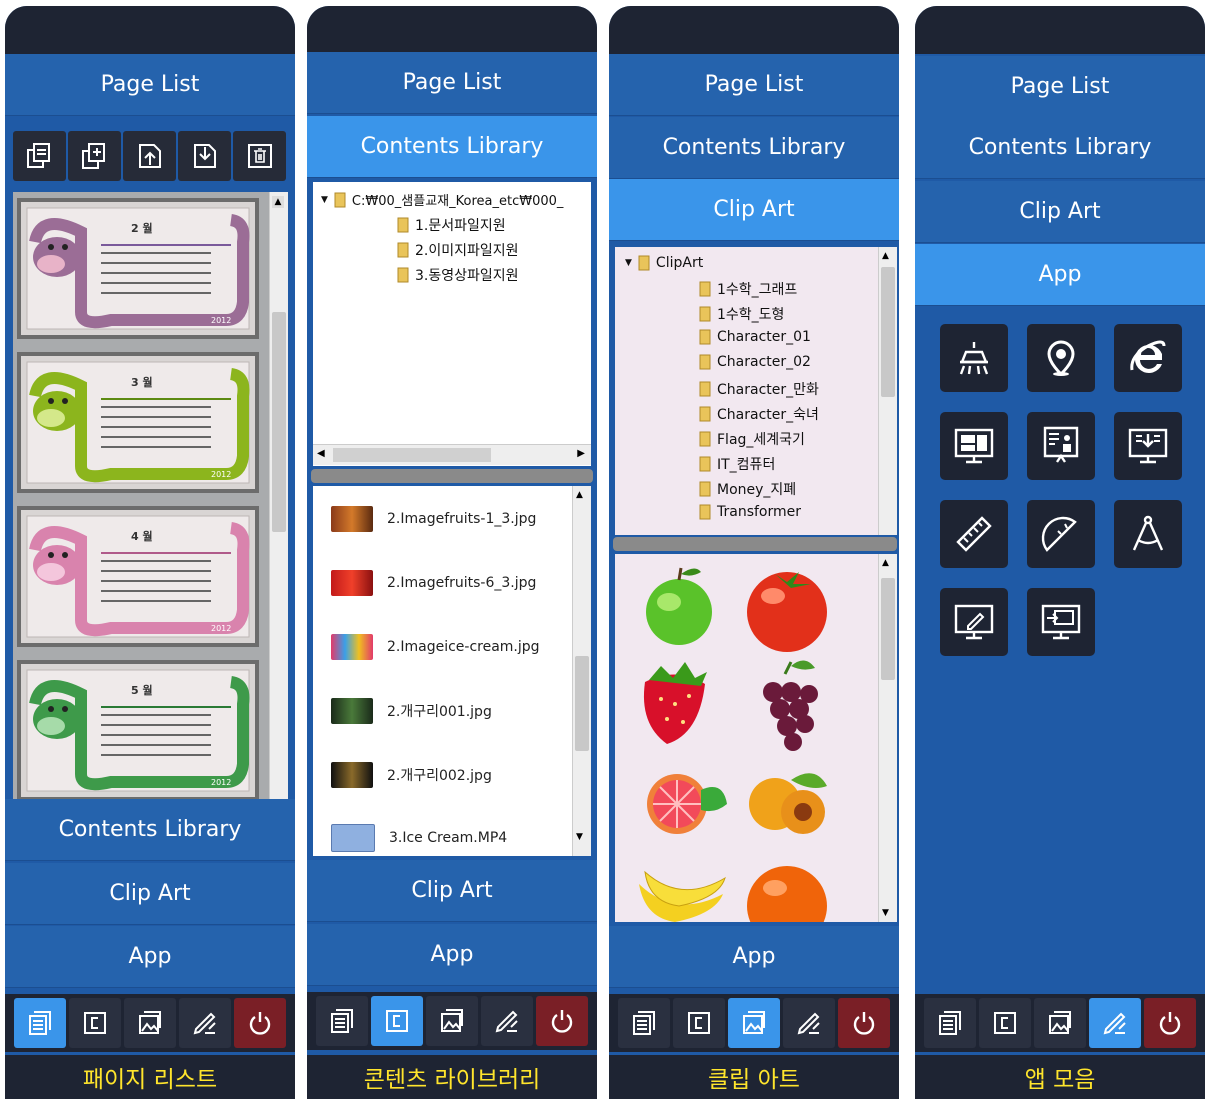 This screenshot has width=1208, height=1099. I want to click on tree-horizontal-scrollbar: ◀ ▶, so click(452, 454).